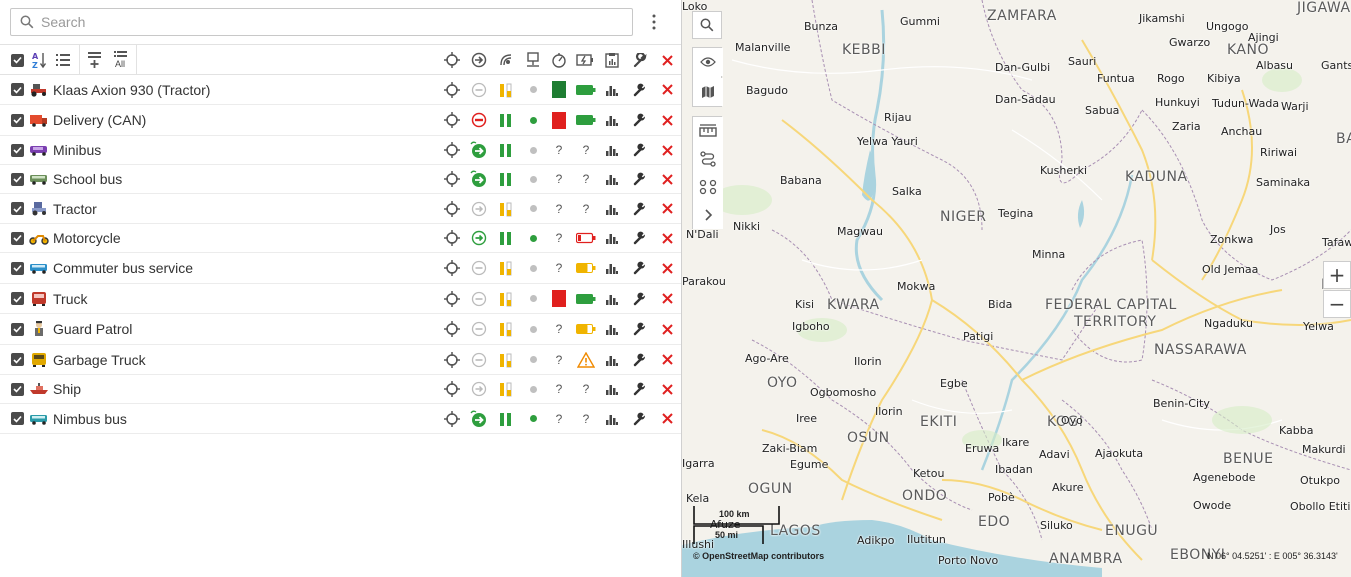 Image resolution: width=1351 pixels, height=577 pixels. I want to click on unit-row: Tractor??, so click(340, 209).